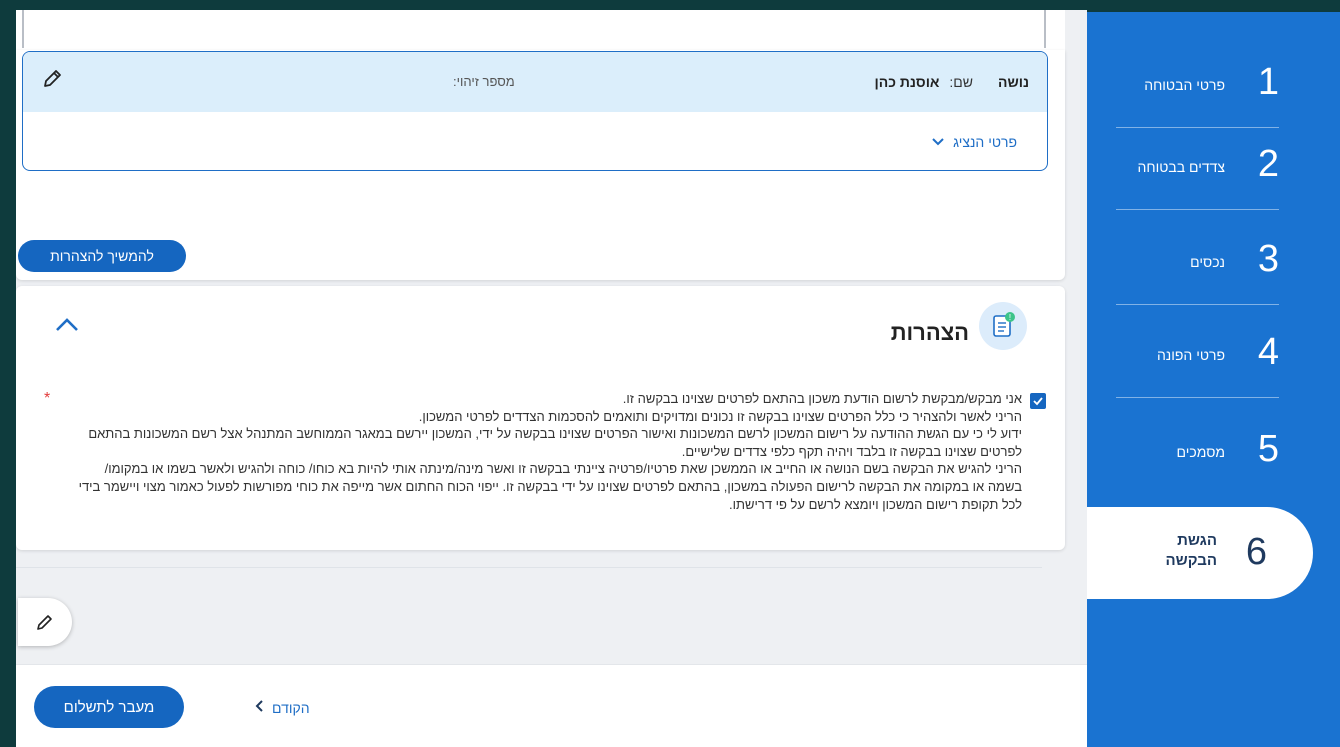  Describe the element at coordinates (1184, 85) in the screenshot. I see `step-label: פרטי הבטוחה` at that location.